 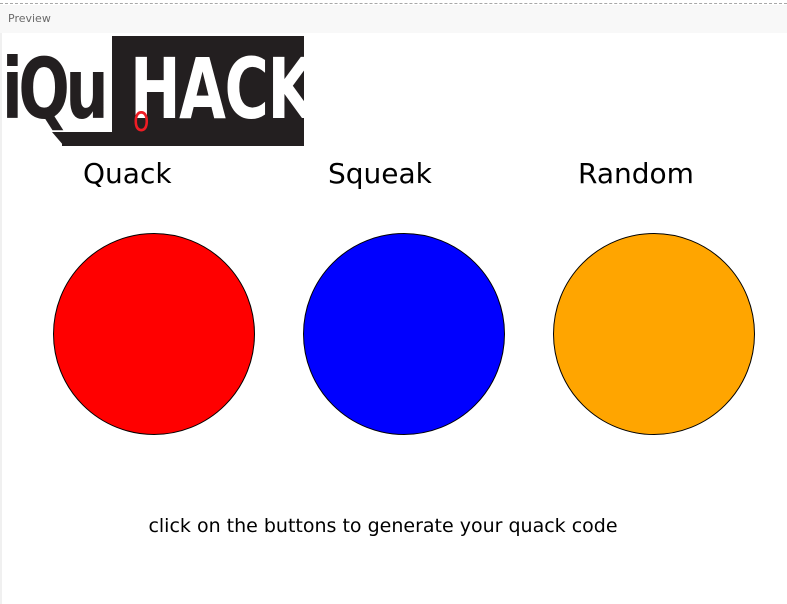 What do you see at coordinates (380, 173) in the screenshot?
I see `squeak-title: Squeak` at bounding box center [380, 173].